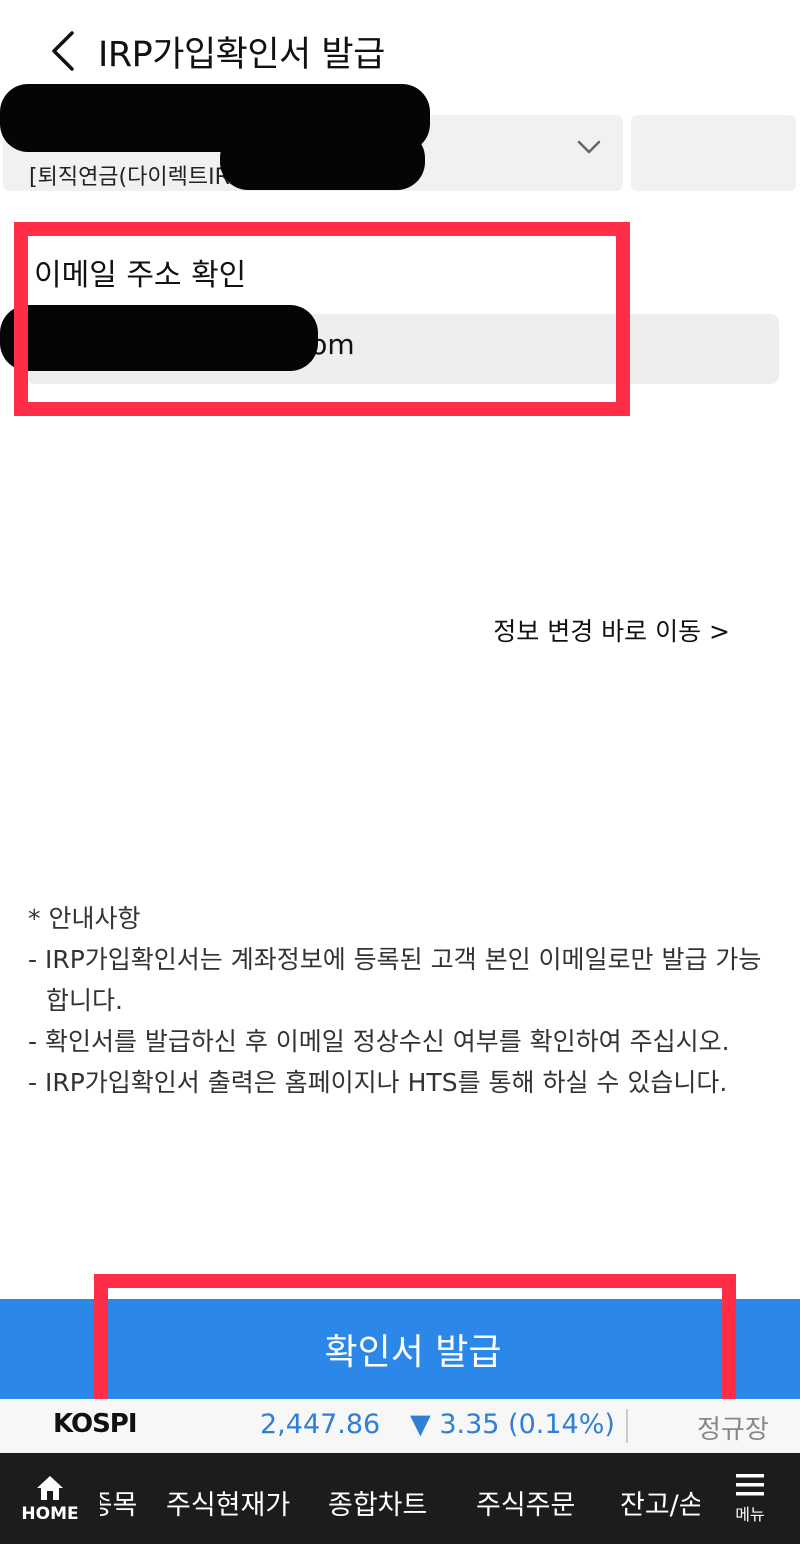  Describe the element at coordinates (589, 147) in the screenshot. I see `chevron-down-icon` at that location.